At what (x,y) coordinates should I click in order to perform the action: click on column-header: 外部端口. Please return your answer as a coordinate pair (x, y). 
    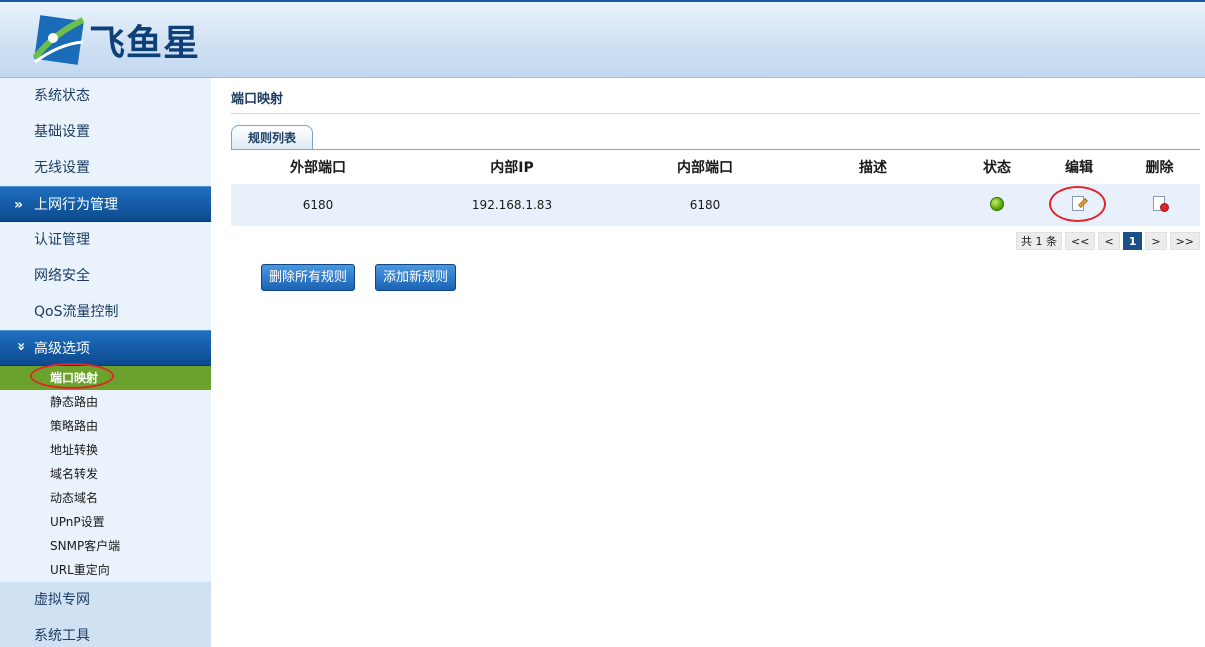
    Looking at the image, I should click on (318, 168).